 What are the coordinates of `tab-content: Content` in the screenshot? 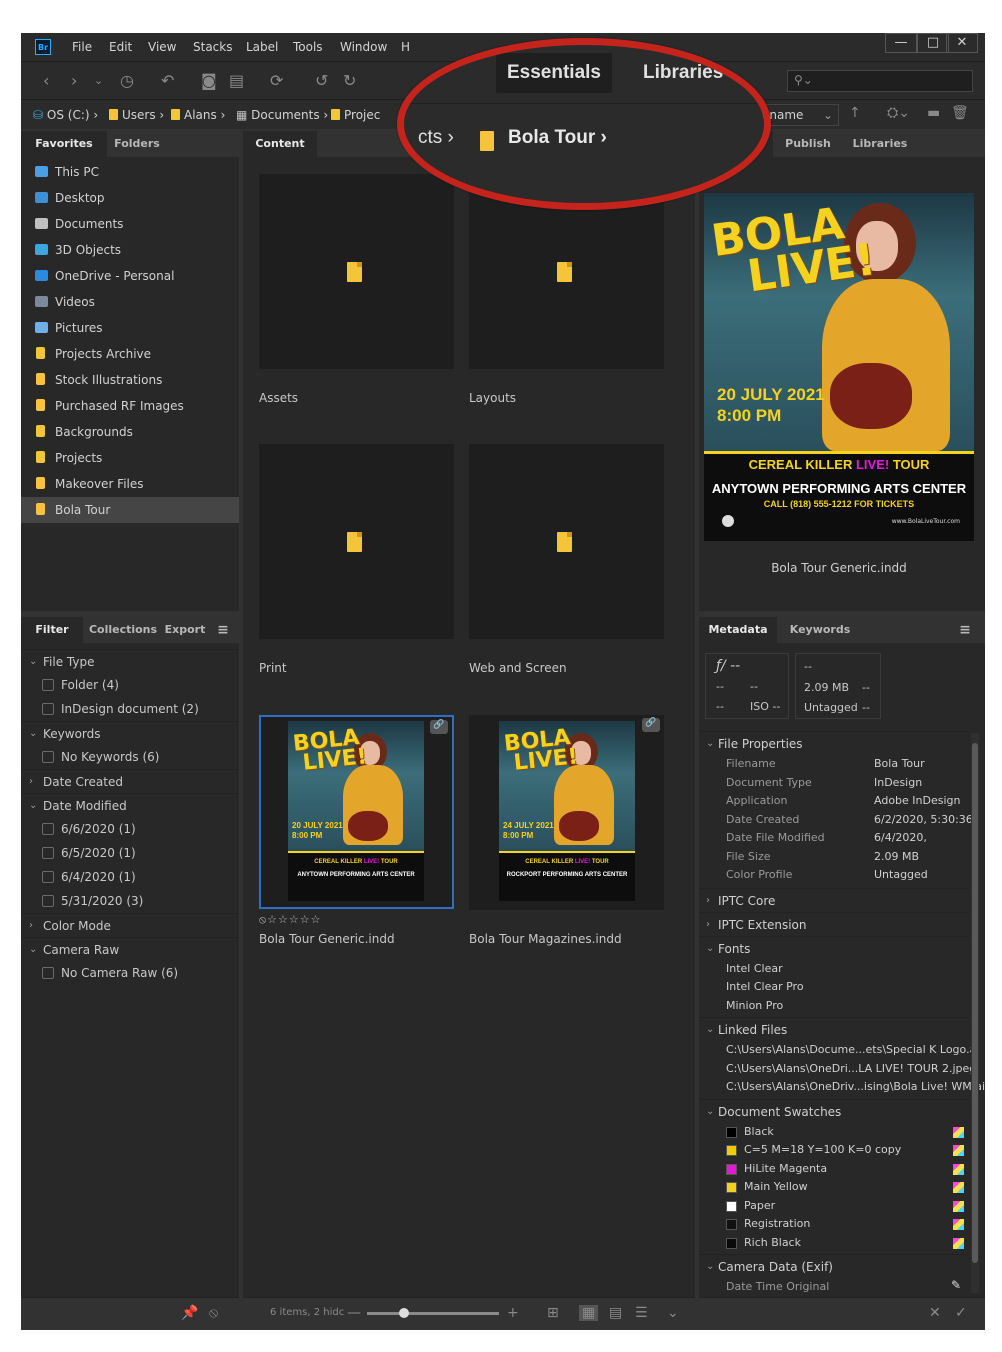 It's located at (280, 144).